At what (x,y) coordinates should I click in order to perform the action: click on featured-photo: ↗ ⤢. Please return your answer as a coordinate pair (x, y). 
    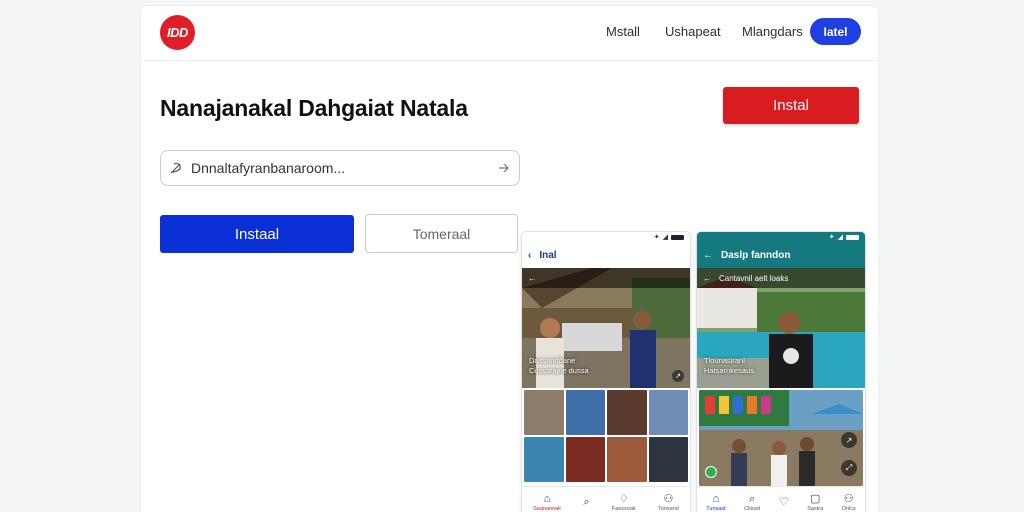
    Looking at the image, I should click on (781, 438).